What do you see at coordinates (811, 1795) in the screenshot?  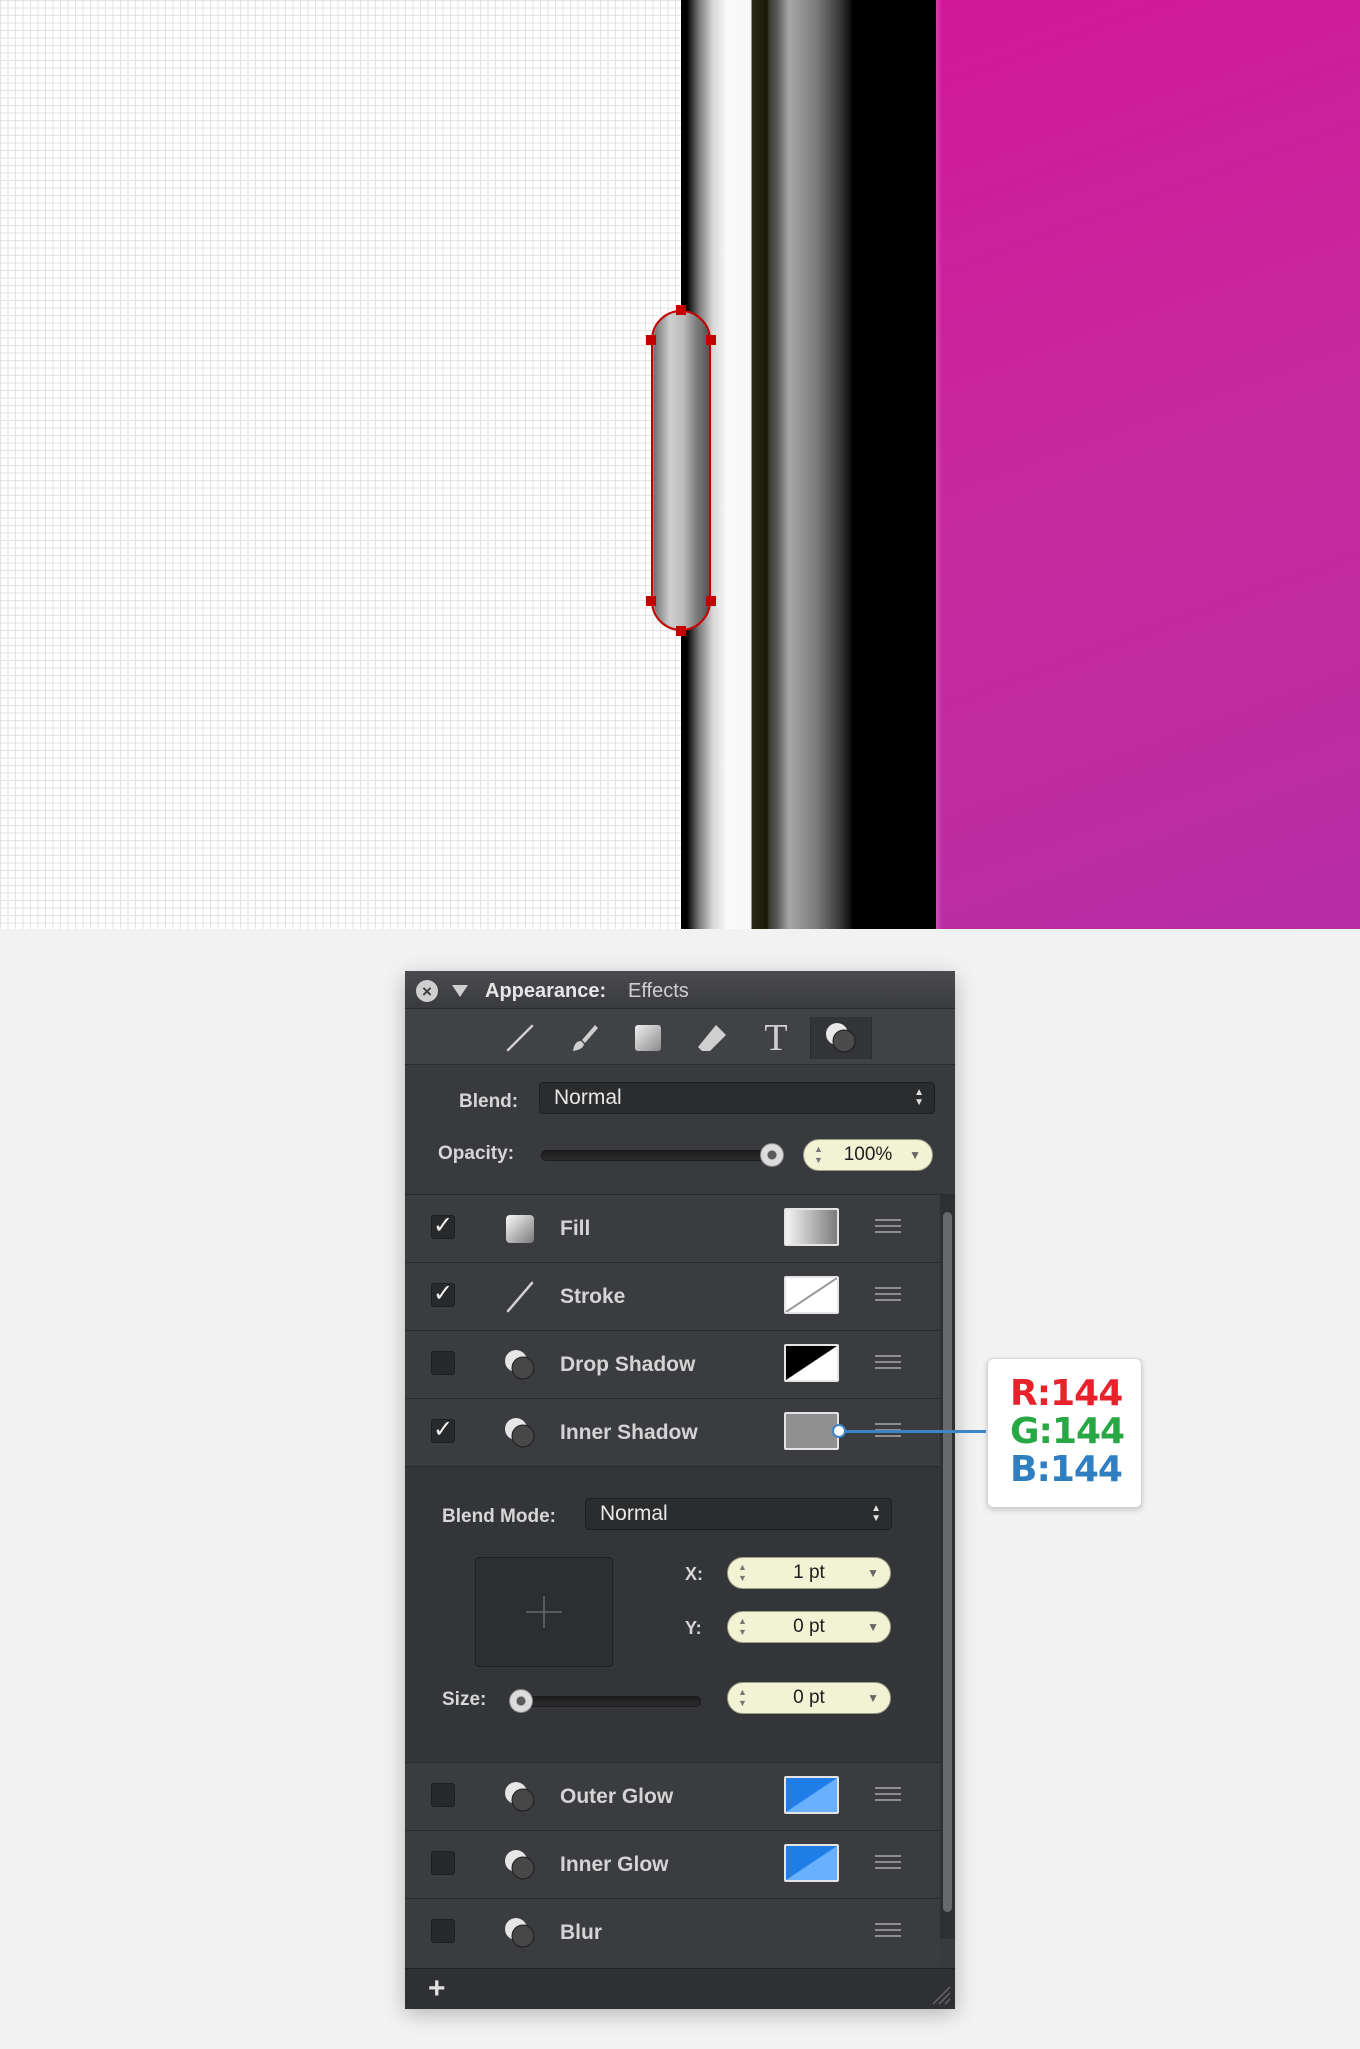 I see `outer-glow-swatch` at bounding box center [811, 1795].